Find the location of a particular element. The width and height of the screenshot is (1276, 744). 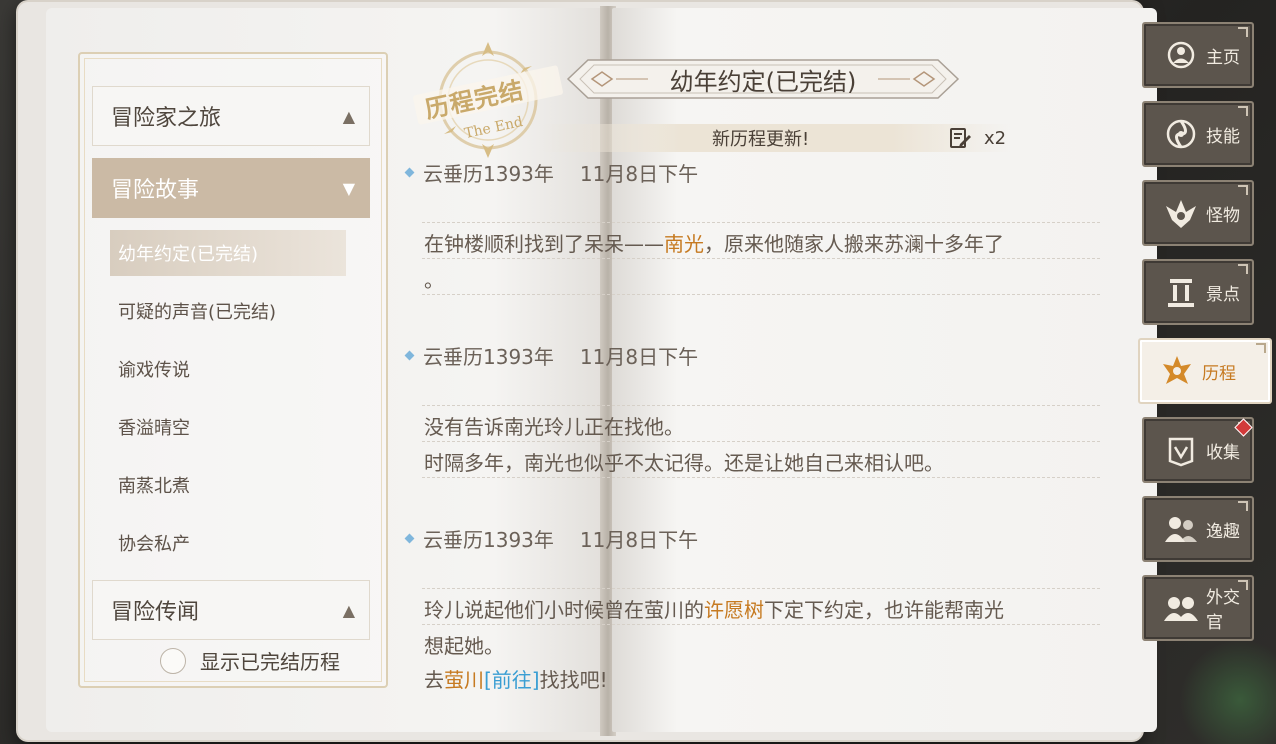

update-text: 新历程更新! is located at coordinates (761, 139).